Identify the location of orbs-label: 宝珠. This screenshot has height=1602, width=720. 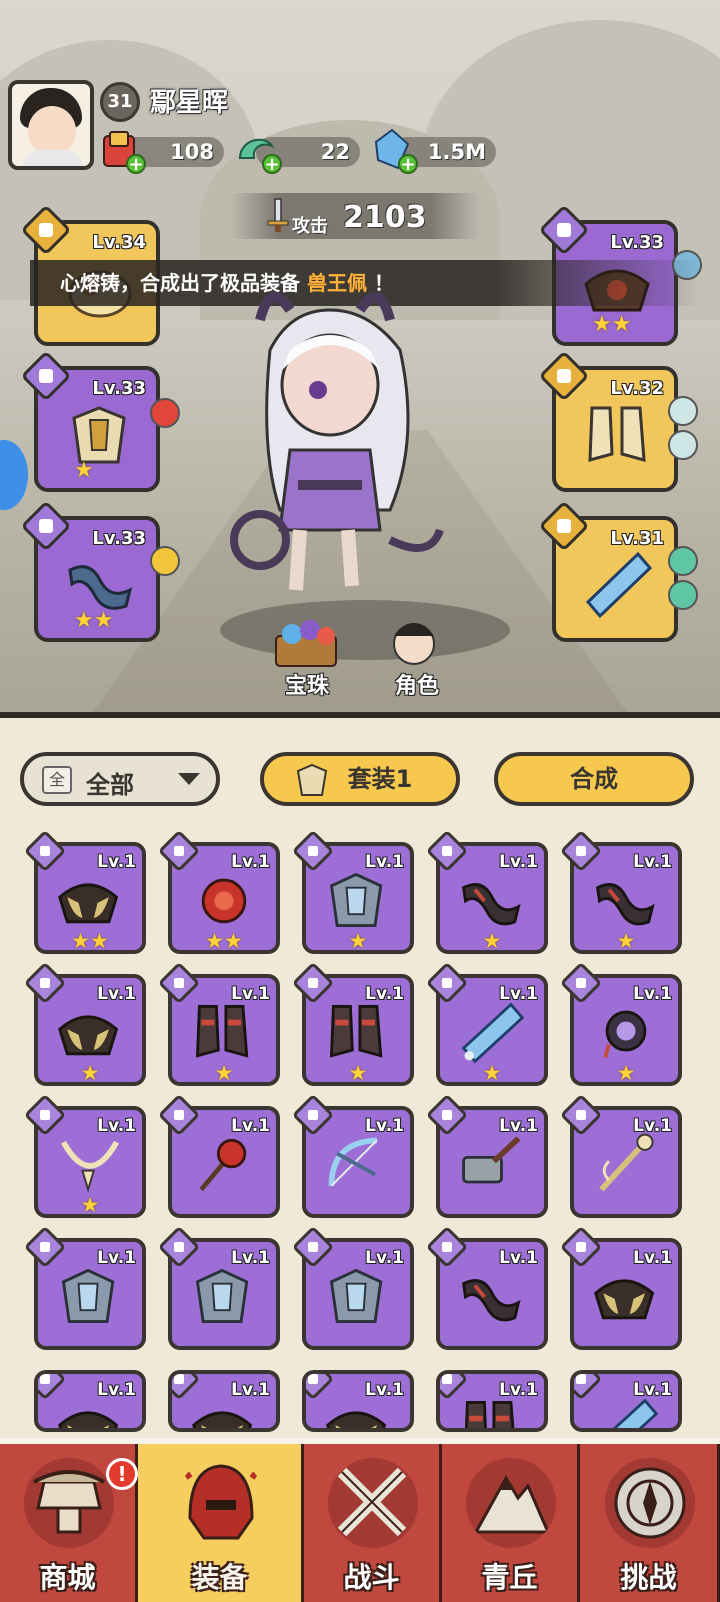
(306, 686).